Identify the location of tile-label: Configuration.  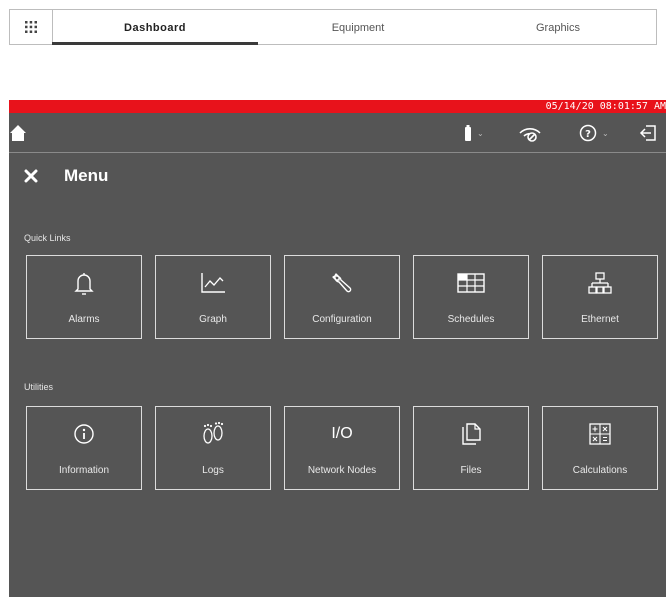
(342, 319).